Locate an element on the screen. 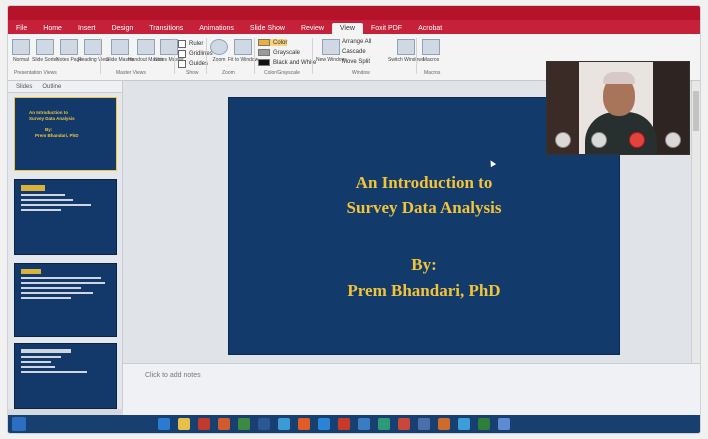 This screenshot has width=708, height=439. thumb-author-line: Prem Bhandari, PhD is located at coordinates (57, 135).